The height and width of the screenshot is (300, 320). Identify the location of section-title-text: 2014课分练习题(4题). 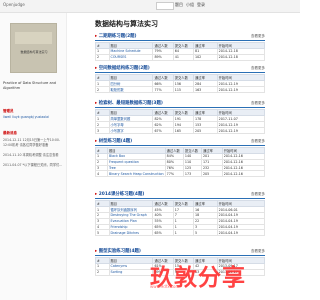
(121, 194).